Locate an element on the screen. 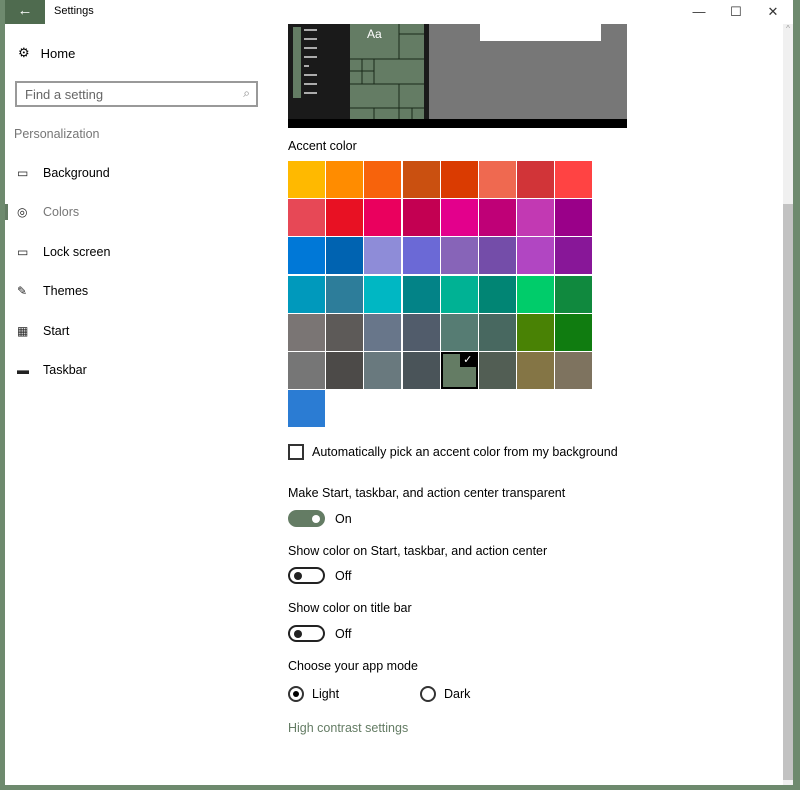  show-color-title-label: Show color on title bar is located at coordinates (350, 608).